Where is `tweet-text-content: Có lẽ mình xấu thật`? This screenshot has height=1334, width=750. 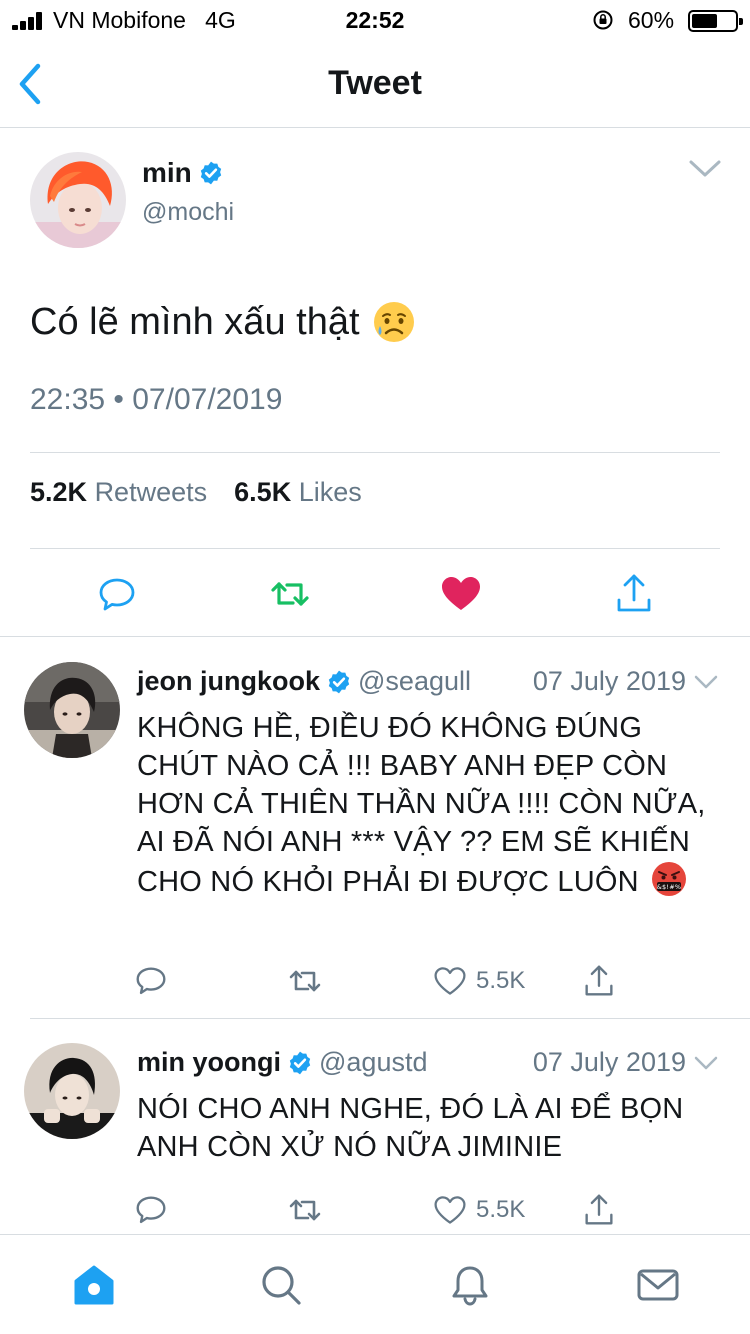
tweet-text-content: Có lẽ mình xấu thật is located at coordinates (195, 321).